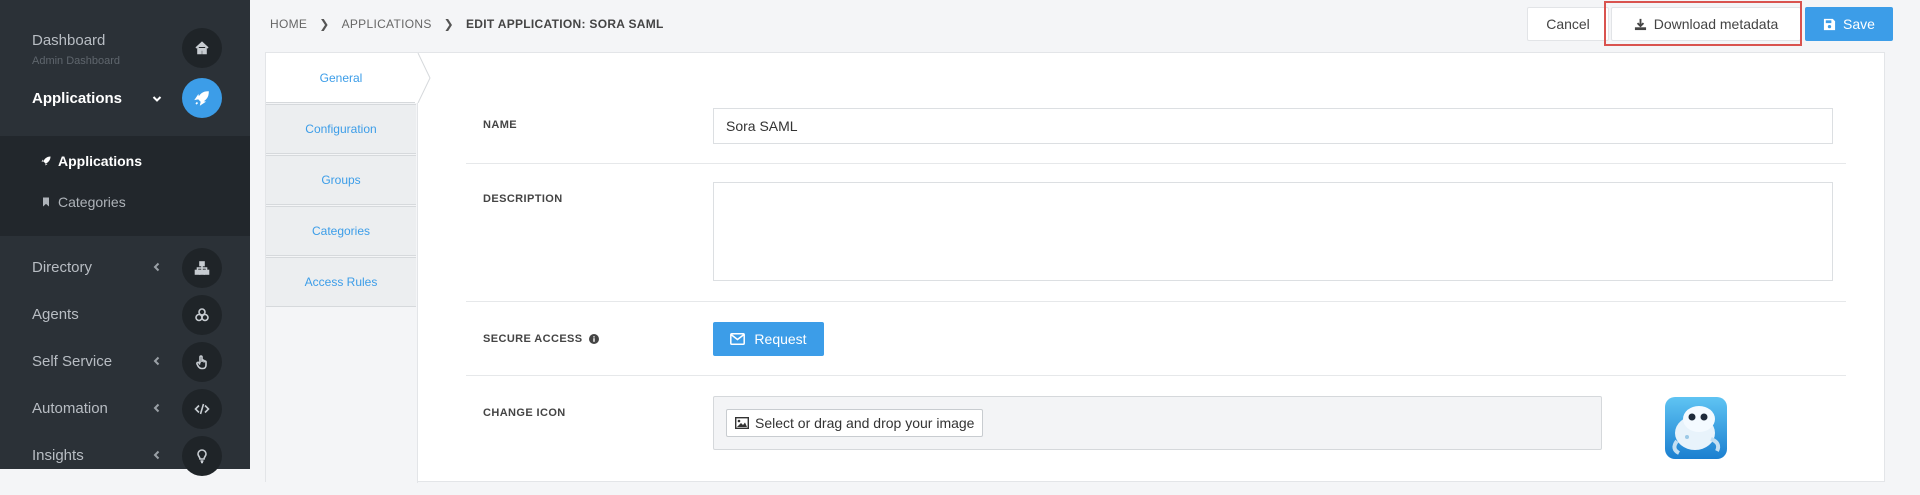 The image size is (1920, 495). What do you see at coordinates (780, 339) in the screenshot?
I see `request-button-label: Request` at bounding box center [780, 339].